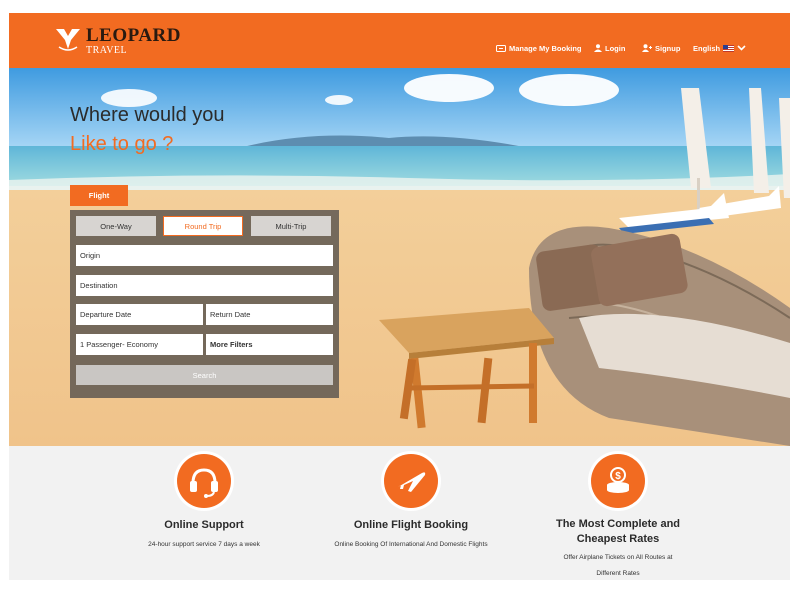 Image resolution: width=800 pixels, height=600 pixels. Describe the element at coordinates (668, 48) in the screenshot. I see `signup-label: Signup` at that location.